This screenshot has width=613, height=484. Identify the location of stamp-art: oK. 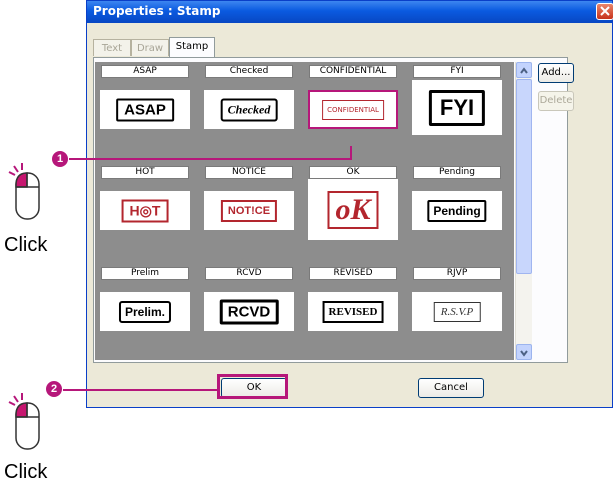
(353, 209).